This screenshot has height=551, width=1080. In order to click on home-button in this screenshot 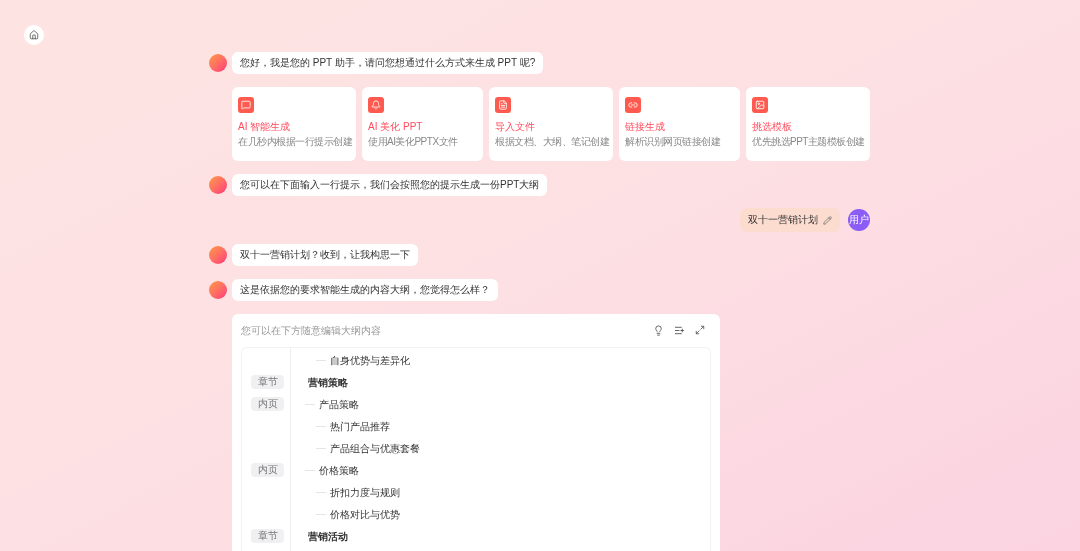, I will do `click(34, 35)`.